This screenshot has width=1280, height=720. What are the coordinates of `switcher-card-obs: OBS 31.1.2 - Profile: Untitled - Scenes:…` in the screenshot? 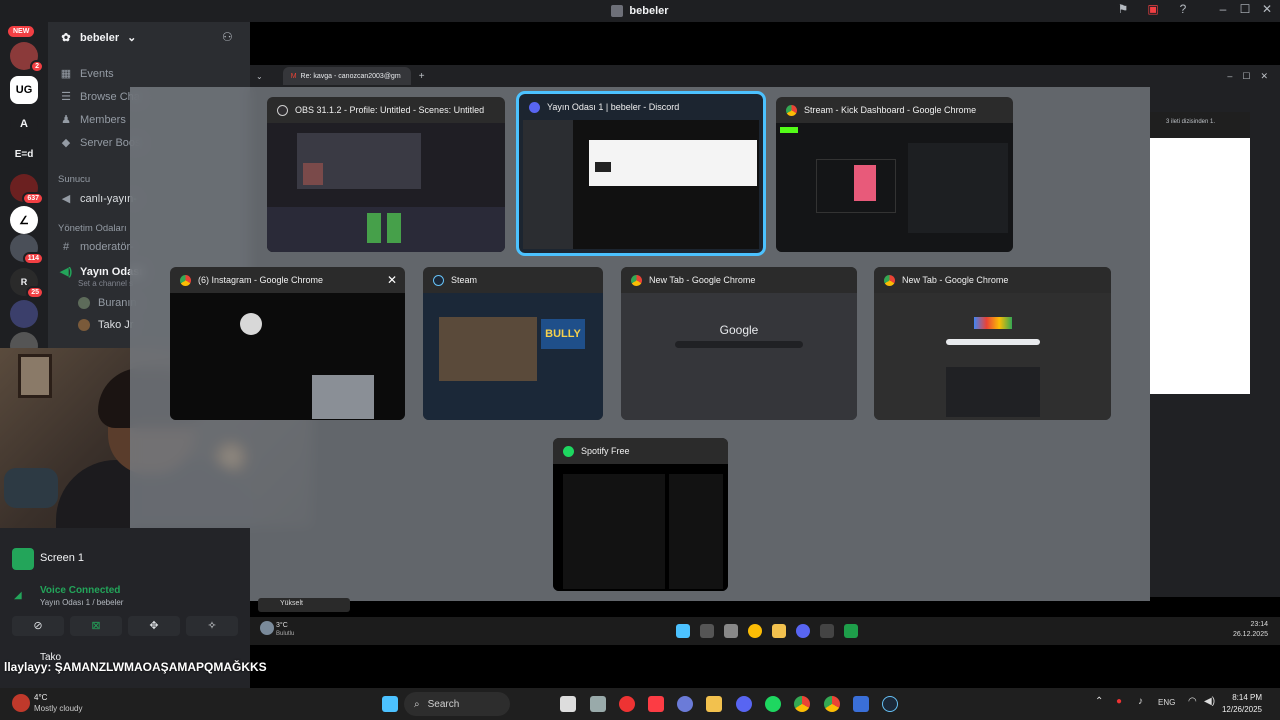 It's located at (386, 174).